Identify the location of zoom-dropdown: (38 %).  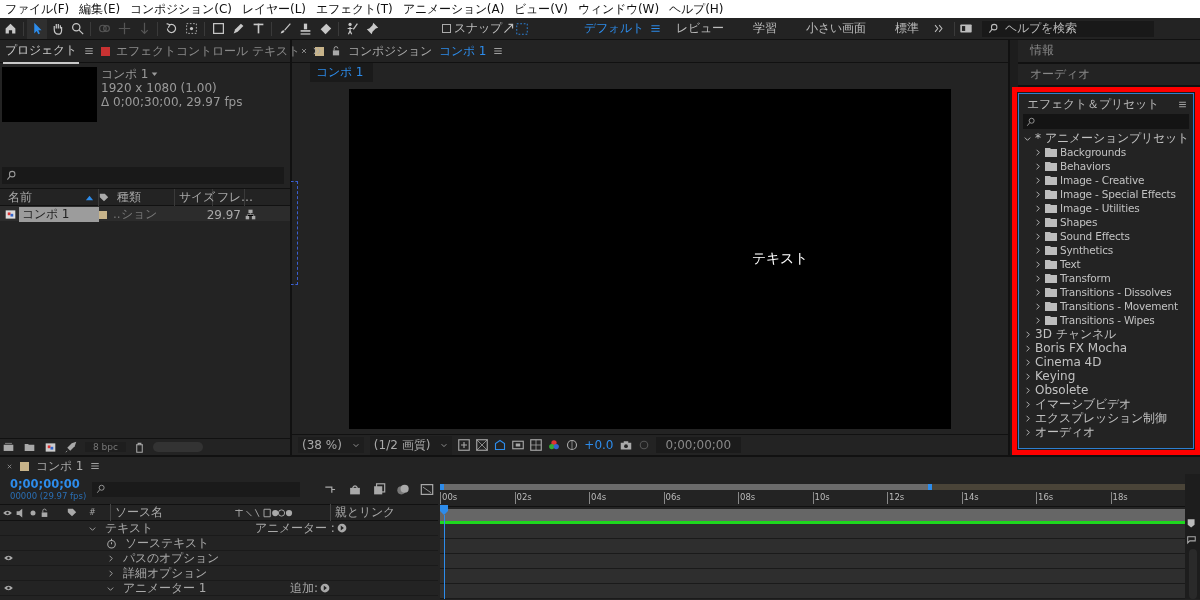
(331, 445).